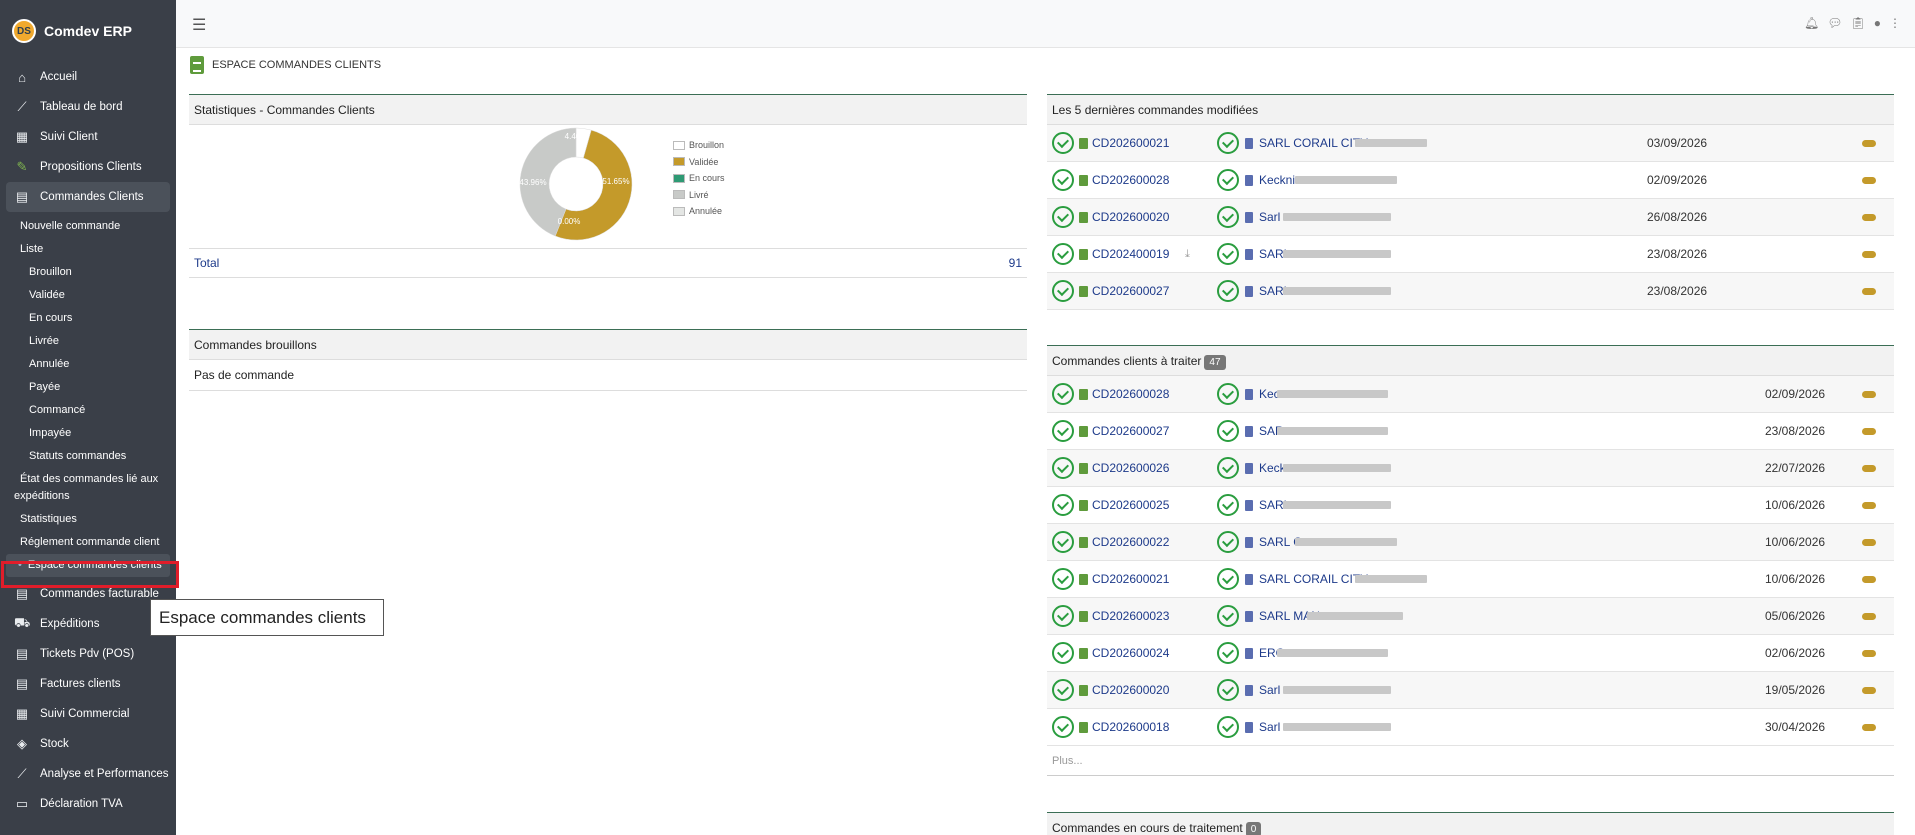 The image size is (1915, 835). Describe the element at coordinates (88, 318) in the screenshot. I see `sub-en-cours: En cours` at that location.